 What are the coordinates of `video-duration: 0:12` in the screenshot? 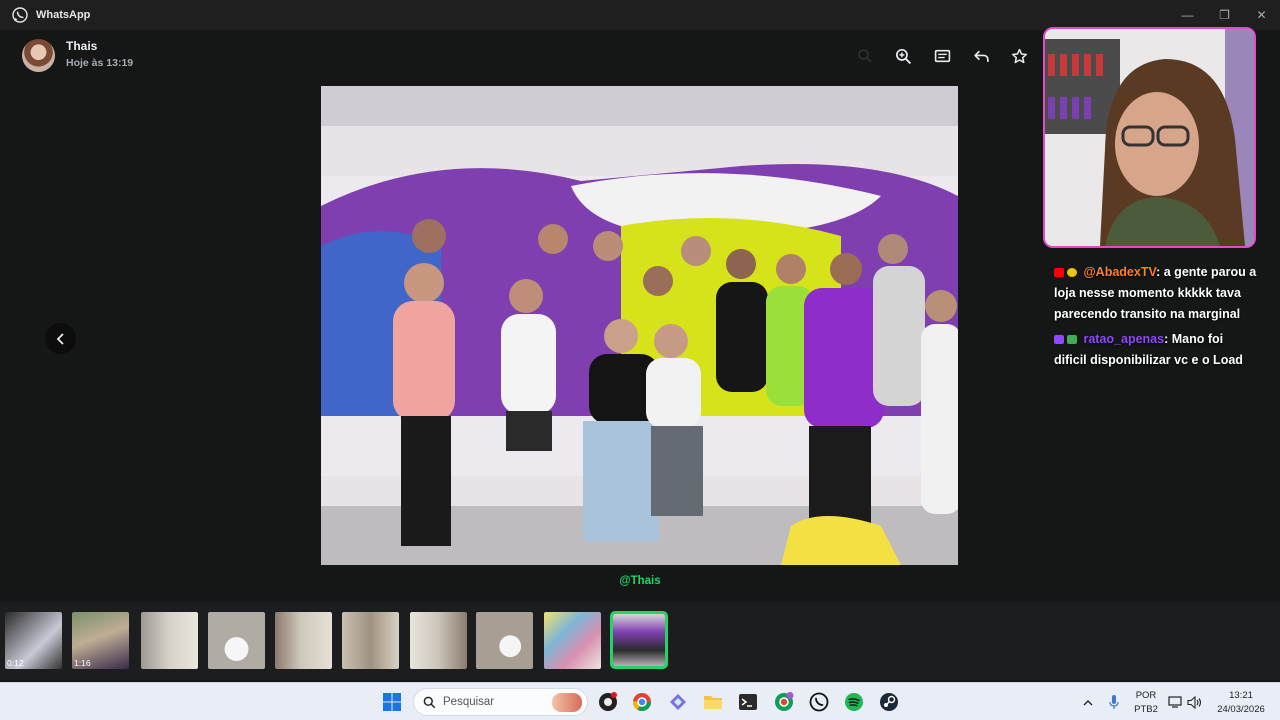 It's located at (15, 663).